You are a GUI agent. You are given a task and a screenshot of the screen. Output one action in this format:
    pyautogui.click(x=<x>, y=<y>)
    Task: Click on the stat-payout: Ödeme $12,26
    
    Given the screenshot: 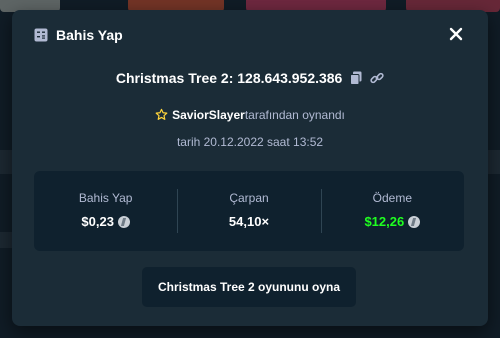 What is the action you would take?
    pyautogui.click(x=392, y=211)
    